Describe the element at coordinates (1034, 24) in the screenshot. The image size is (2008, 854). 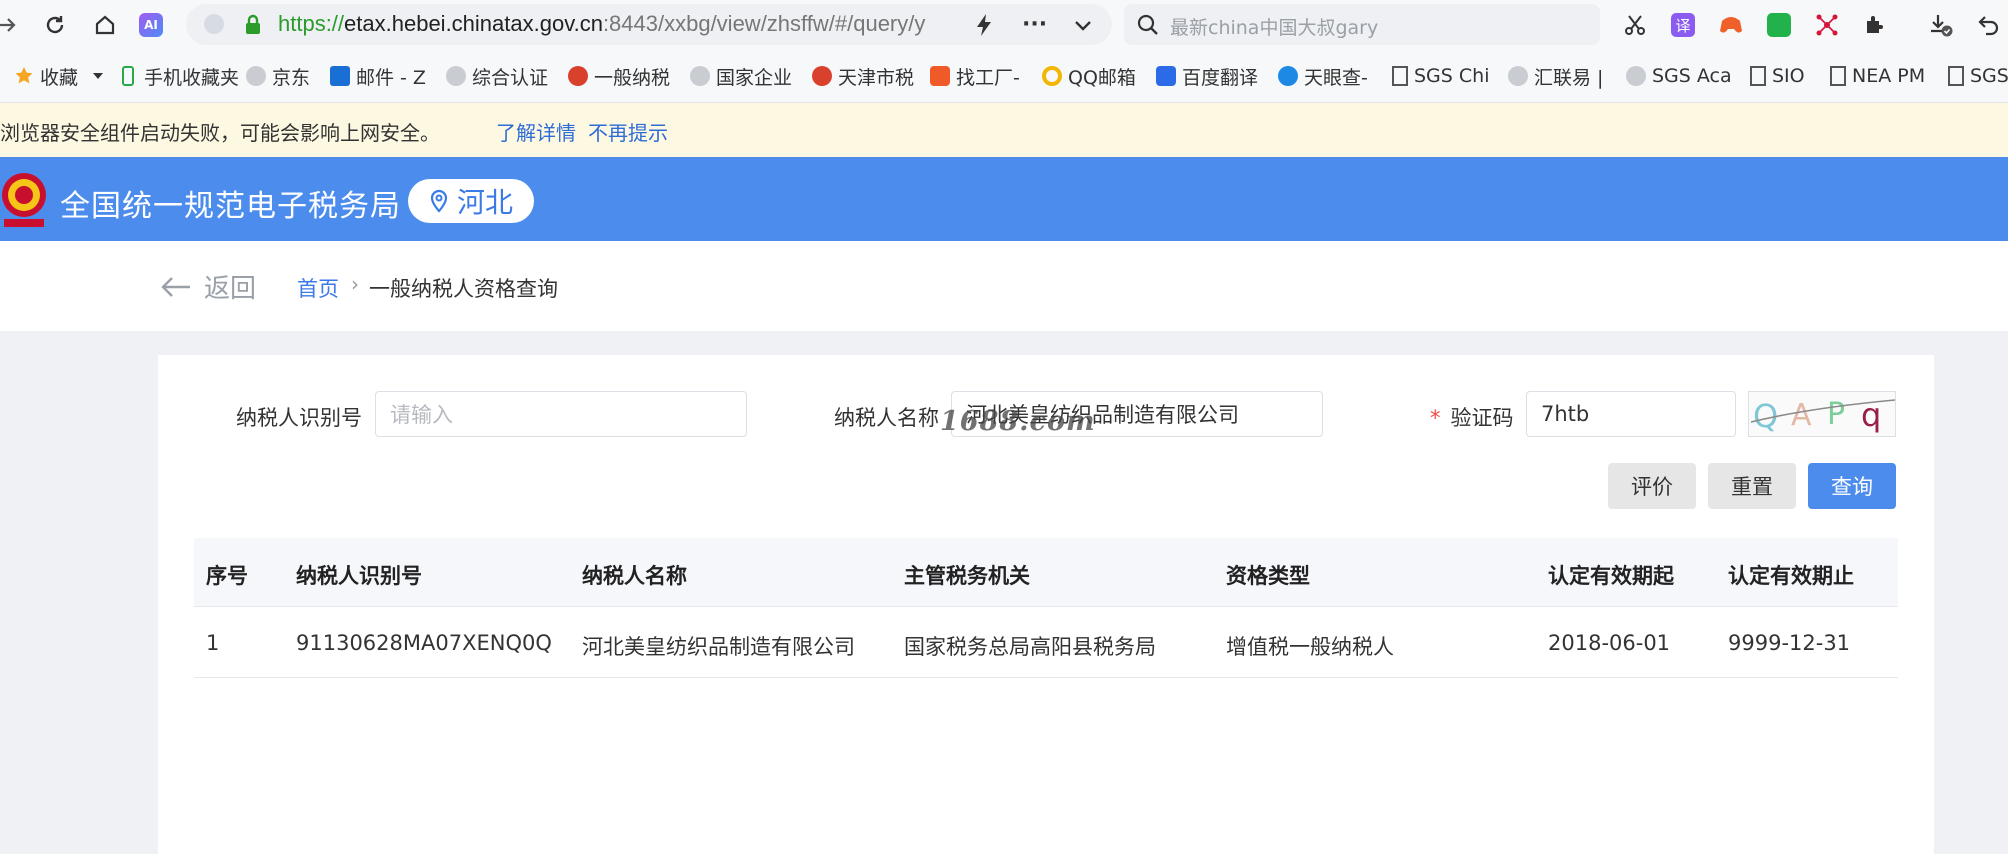
I see `more-icon: ···` at that location.